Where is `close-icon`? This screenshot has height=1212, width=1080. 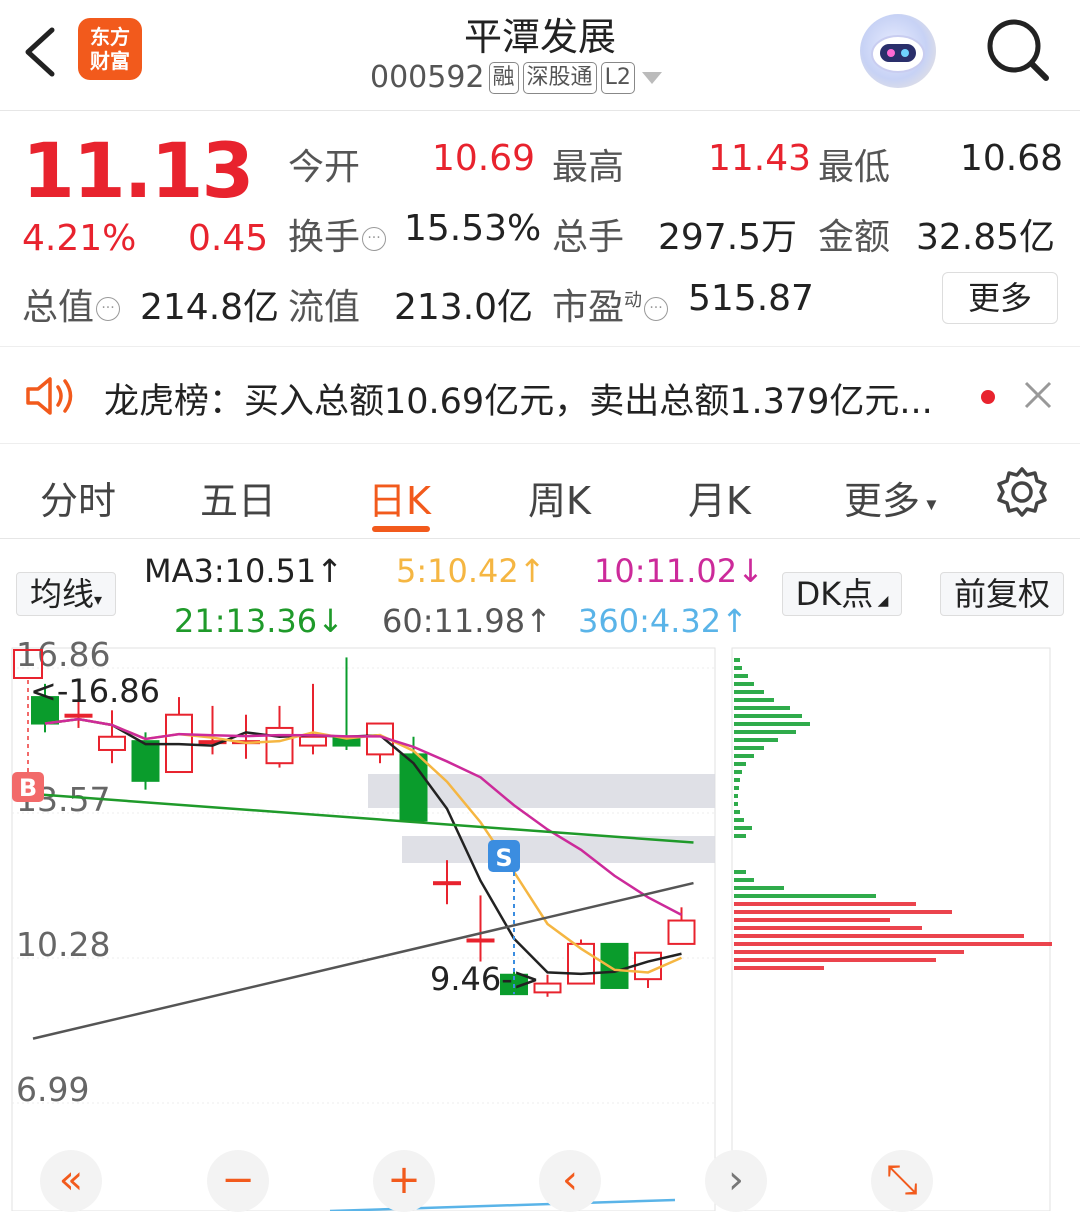
close-icon is located at coordinates (1038, 395).